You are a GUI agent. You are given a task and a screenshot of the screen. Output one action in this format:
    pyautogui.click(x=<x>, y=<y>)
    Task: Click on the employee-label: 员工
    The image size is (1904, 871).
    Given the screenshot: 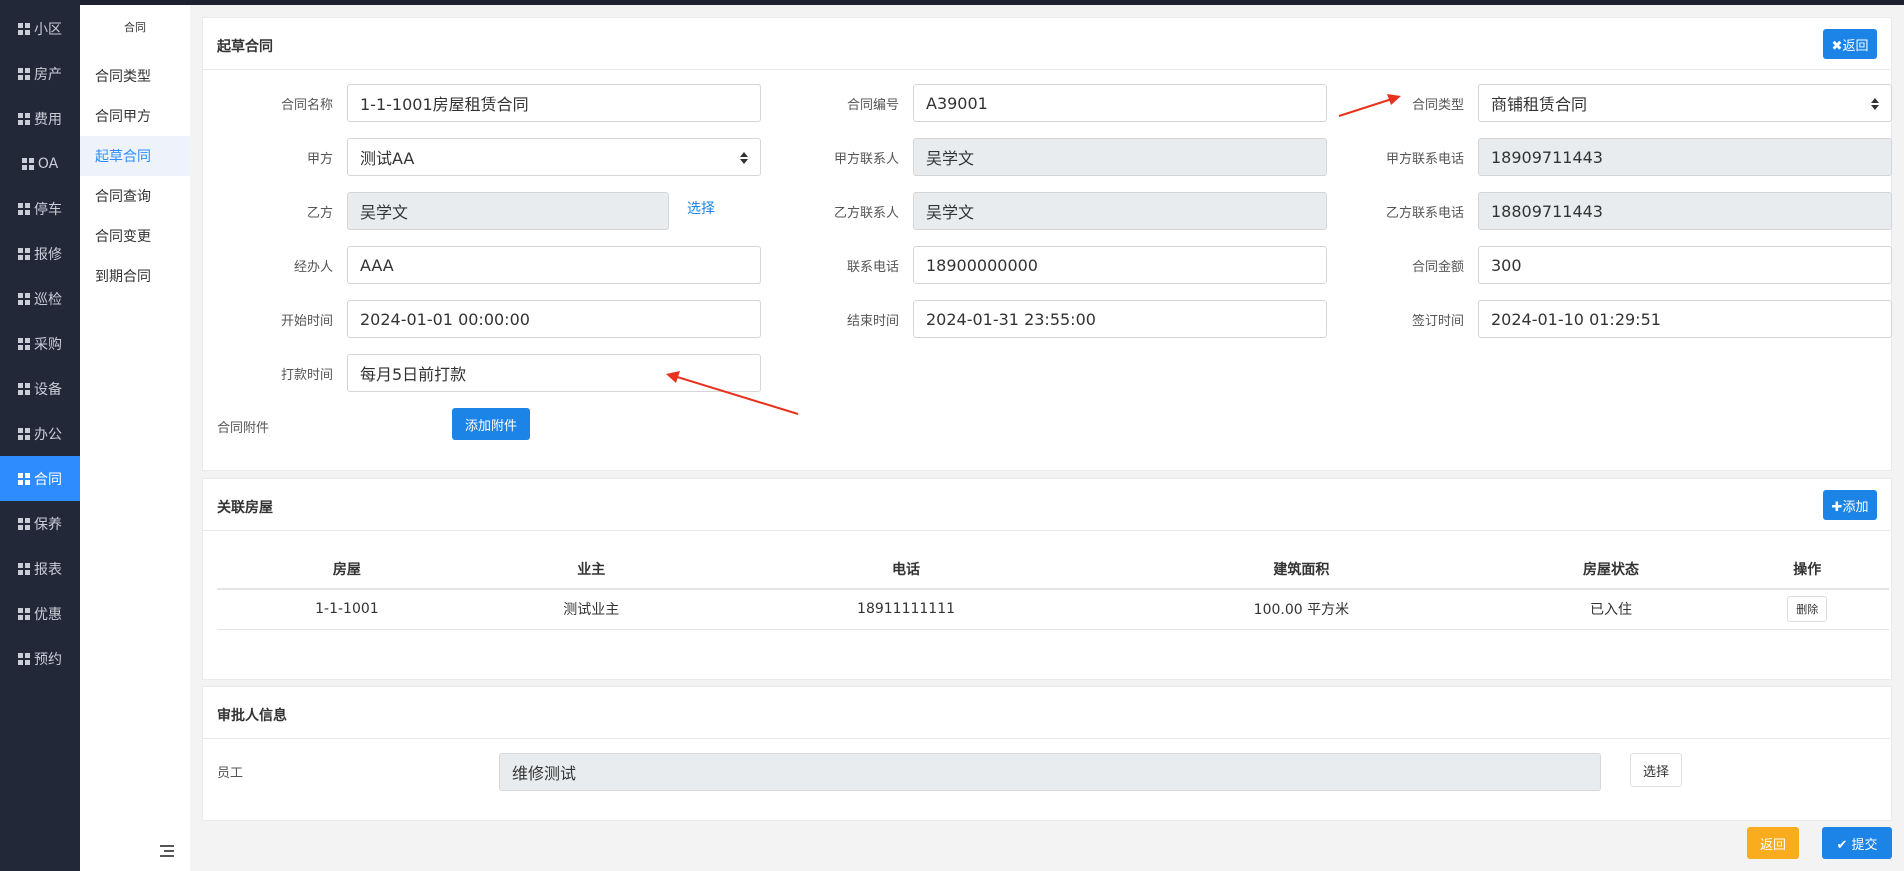 What is the action you would take?
    pyautogui.click(x=230, y=773)
    